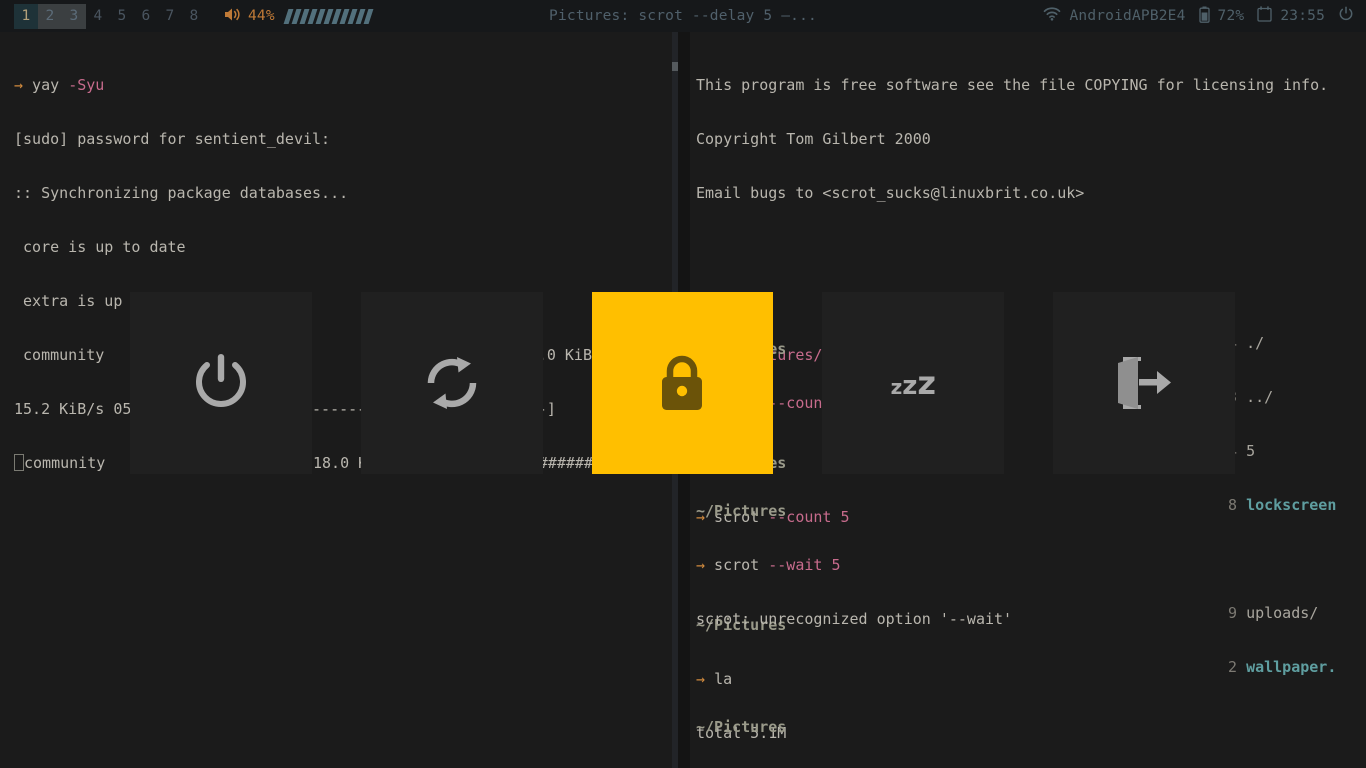 The image size is (1366, 768). What do you see at coordinates (26, 16) in the screenshot?
I see `workspace-button-1: 1` at bounding box center [26, 16].